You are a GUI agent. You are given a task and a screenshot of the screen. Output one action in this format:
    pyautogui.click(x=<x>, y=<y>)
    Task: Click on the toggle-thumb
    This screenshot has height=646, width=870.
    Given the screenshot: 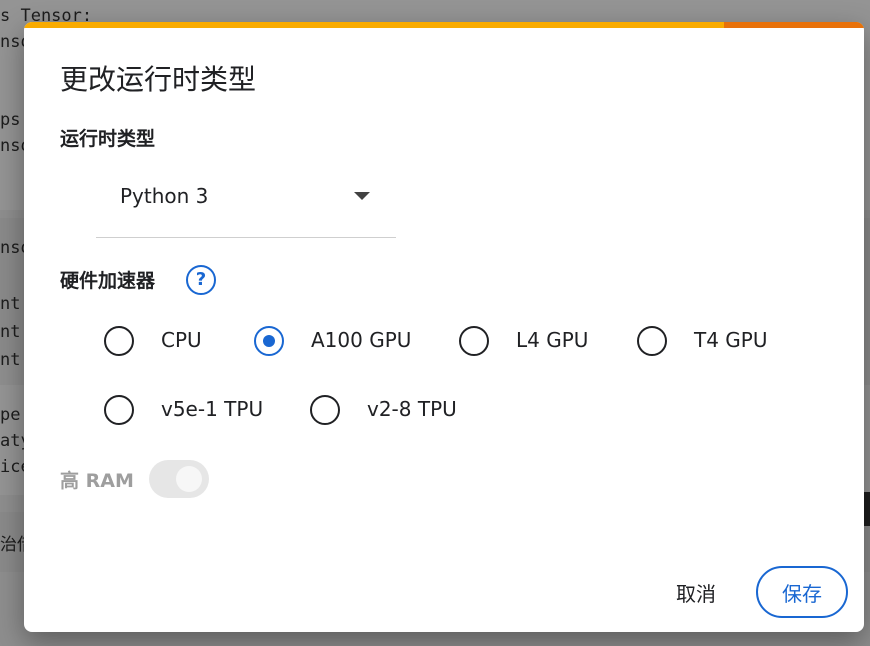 What is the action you would take?
    pyautogui.click(x=189, y=479)
    